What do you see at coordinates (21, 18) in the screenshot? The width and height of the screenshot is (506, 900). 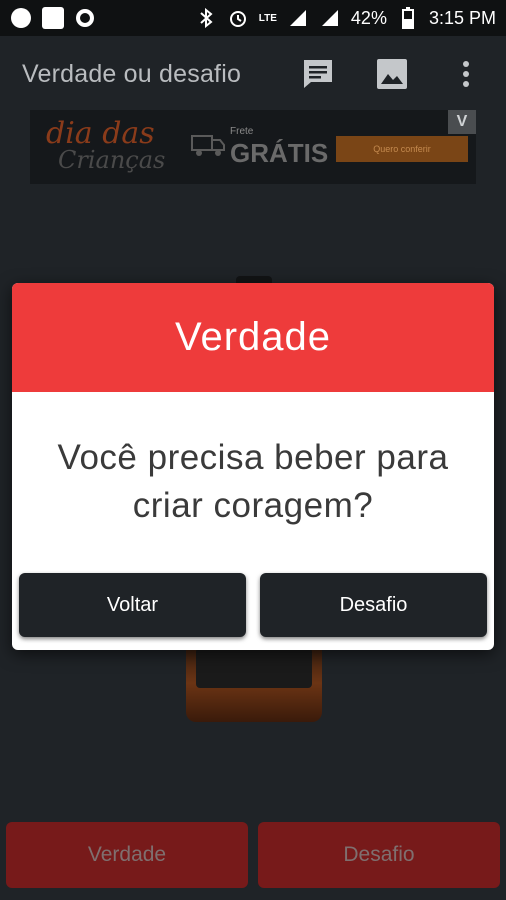 I see `spotify-icon` at bounding box center [21, 18].